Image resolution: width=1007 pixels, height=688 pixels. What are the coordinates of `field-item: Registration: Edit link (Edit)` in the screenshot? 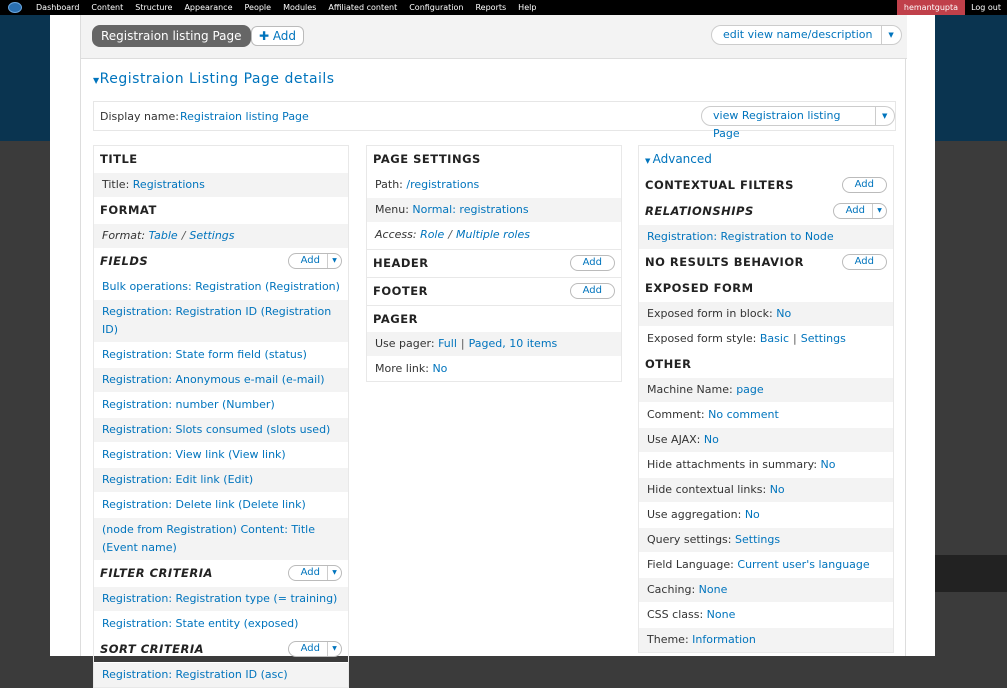 It's located at (221, 479).